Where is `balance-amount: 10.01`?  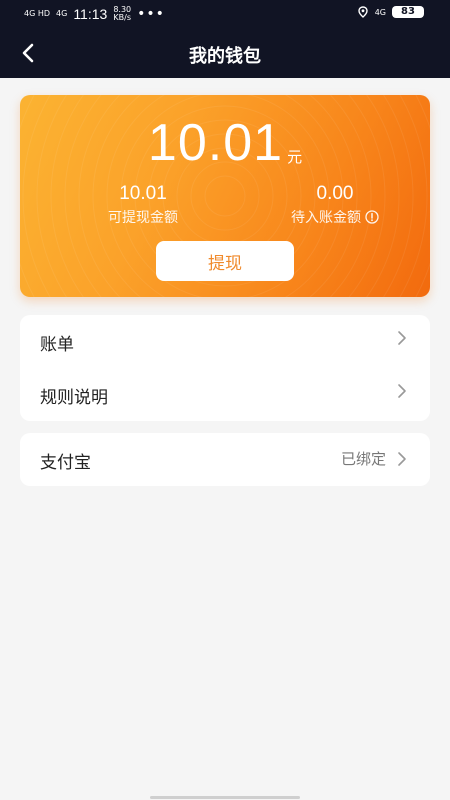
balance-amount: 10.01 is located at coordinates (215, 143).